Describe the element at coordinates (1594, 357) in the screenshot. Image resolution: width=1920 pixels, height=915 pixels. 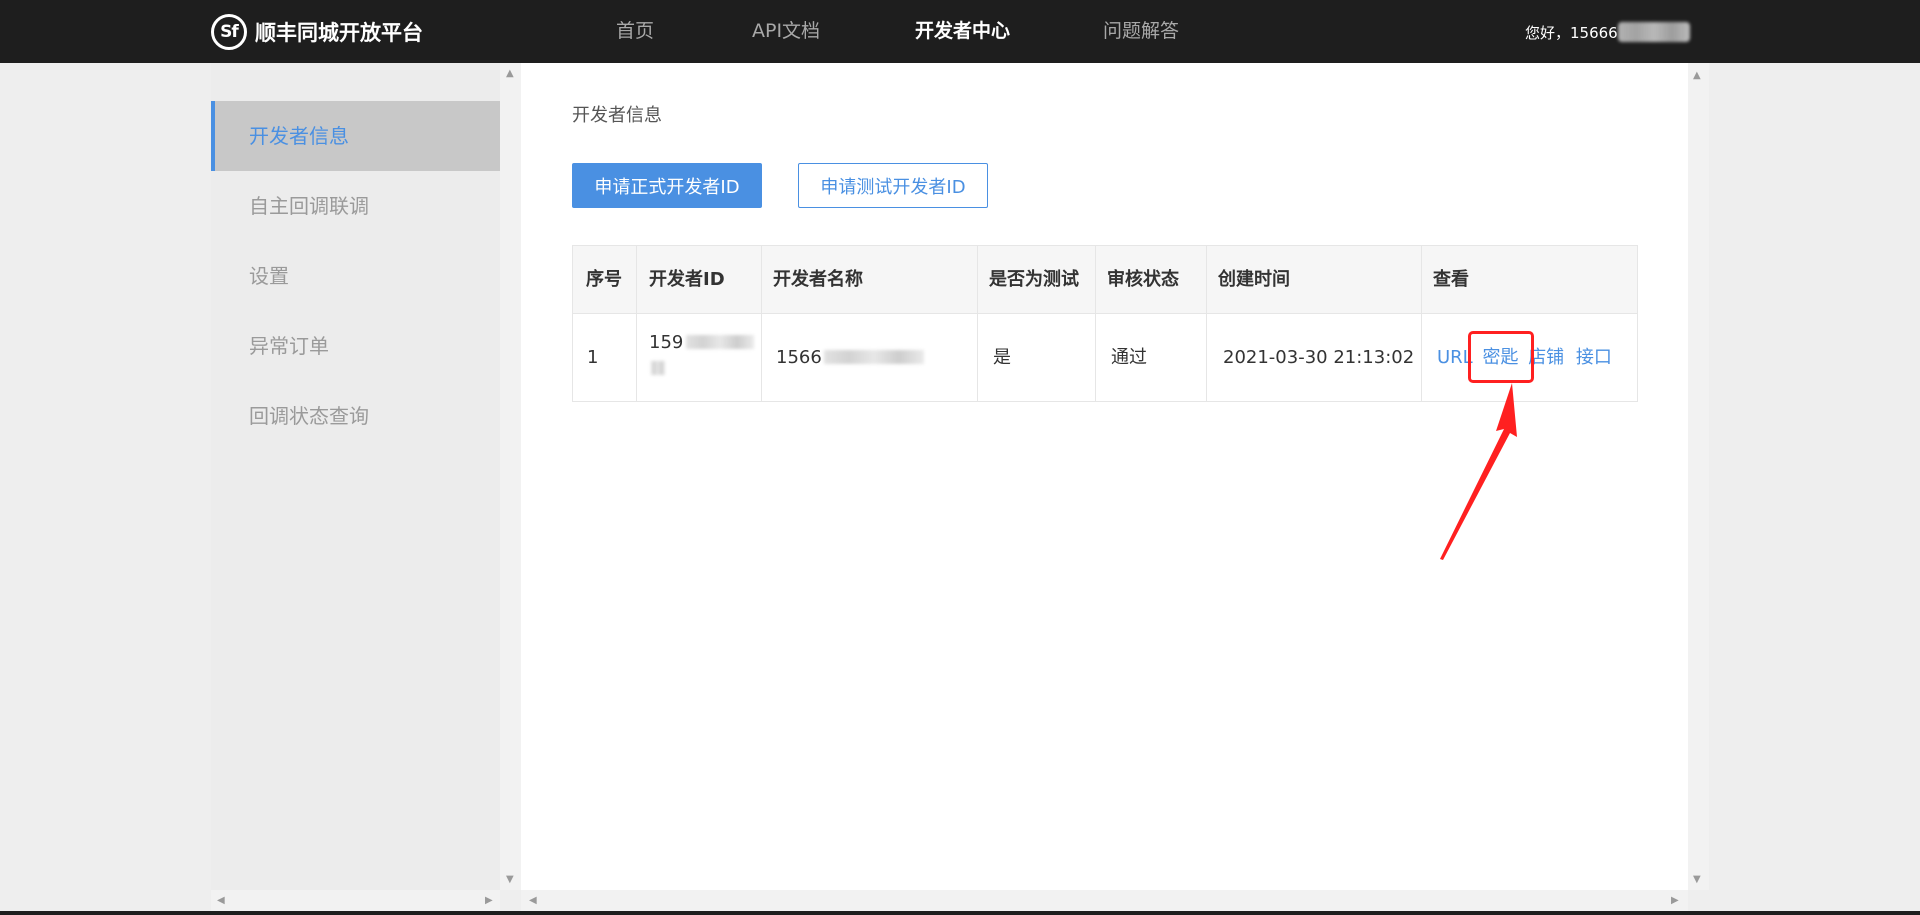
I see `api-link: 接口` at that location.